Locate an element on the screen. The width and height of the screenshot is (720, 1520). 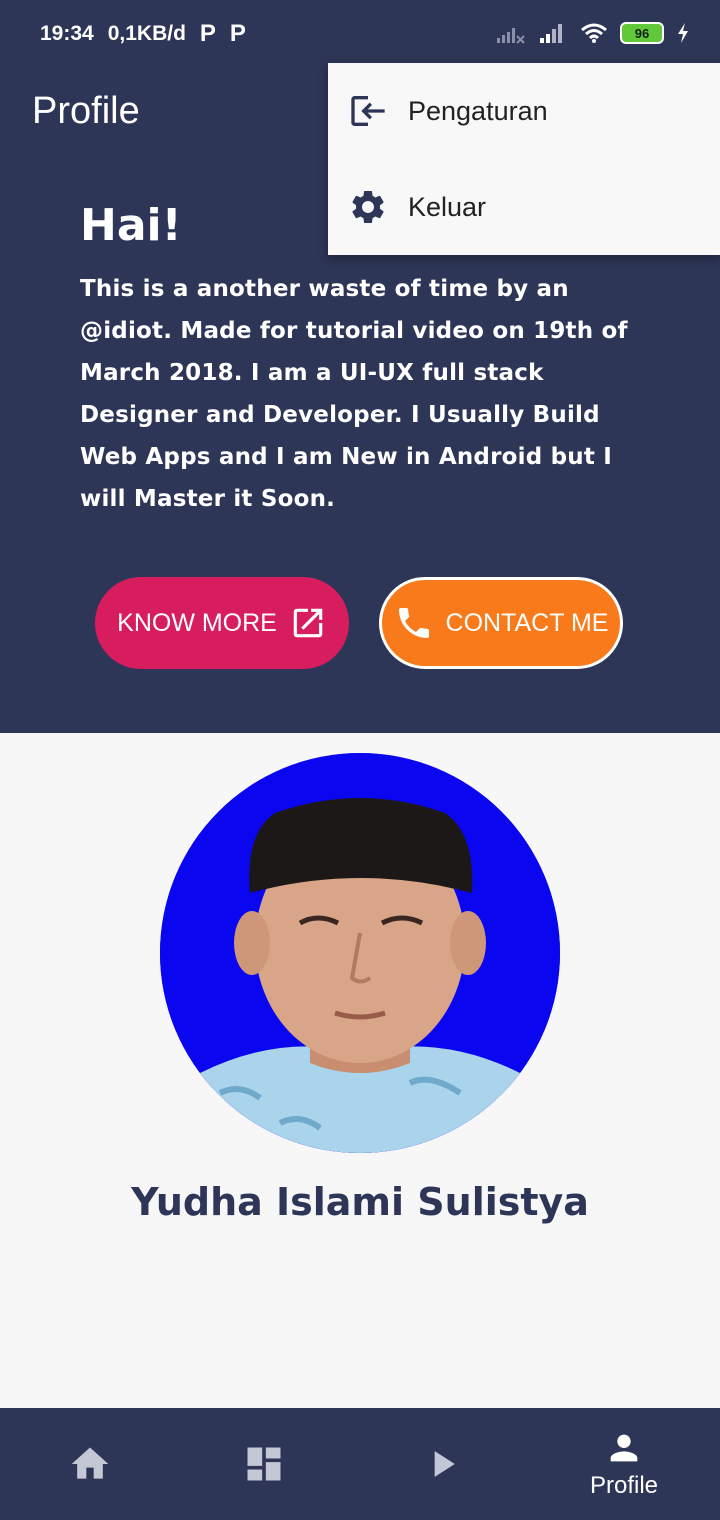
person-icon is located at coordinates (624, 1448).